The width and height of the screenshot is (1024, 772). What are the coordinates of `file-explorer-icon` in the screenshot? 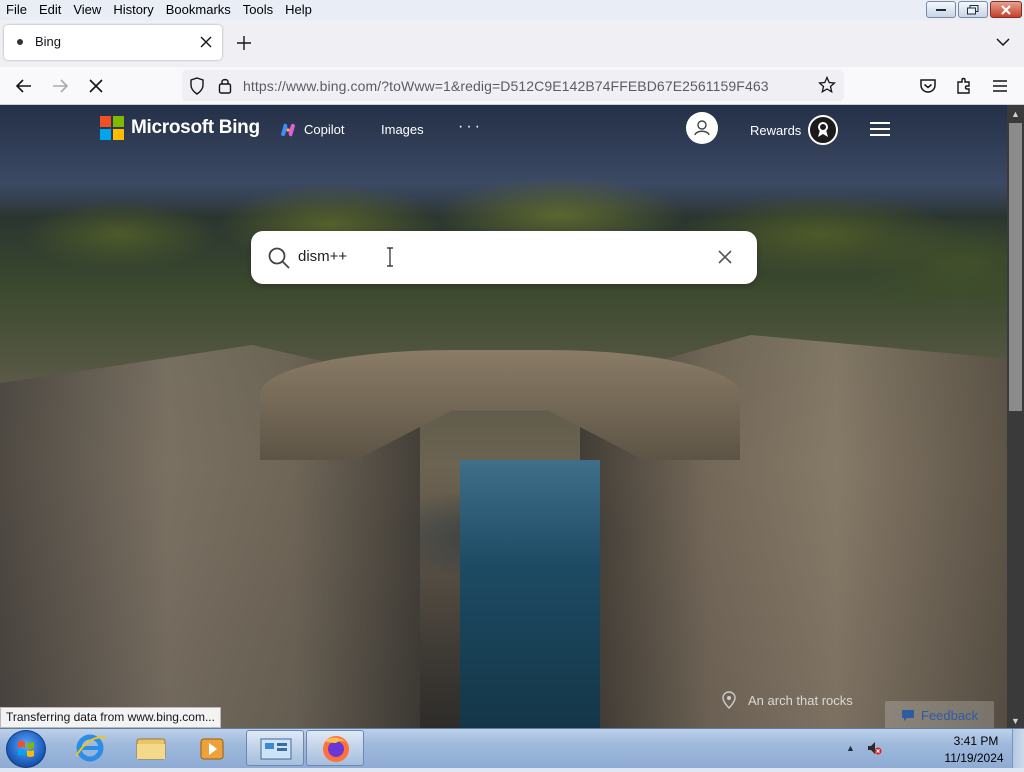 It's located at (151, 749).